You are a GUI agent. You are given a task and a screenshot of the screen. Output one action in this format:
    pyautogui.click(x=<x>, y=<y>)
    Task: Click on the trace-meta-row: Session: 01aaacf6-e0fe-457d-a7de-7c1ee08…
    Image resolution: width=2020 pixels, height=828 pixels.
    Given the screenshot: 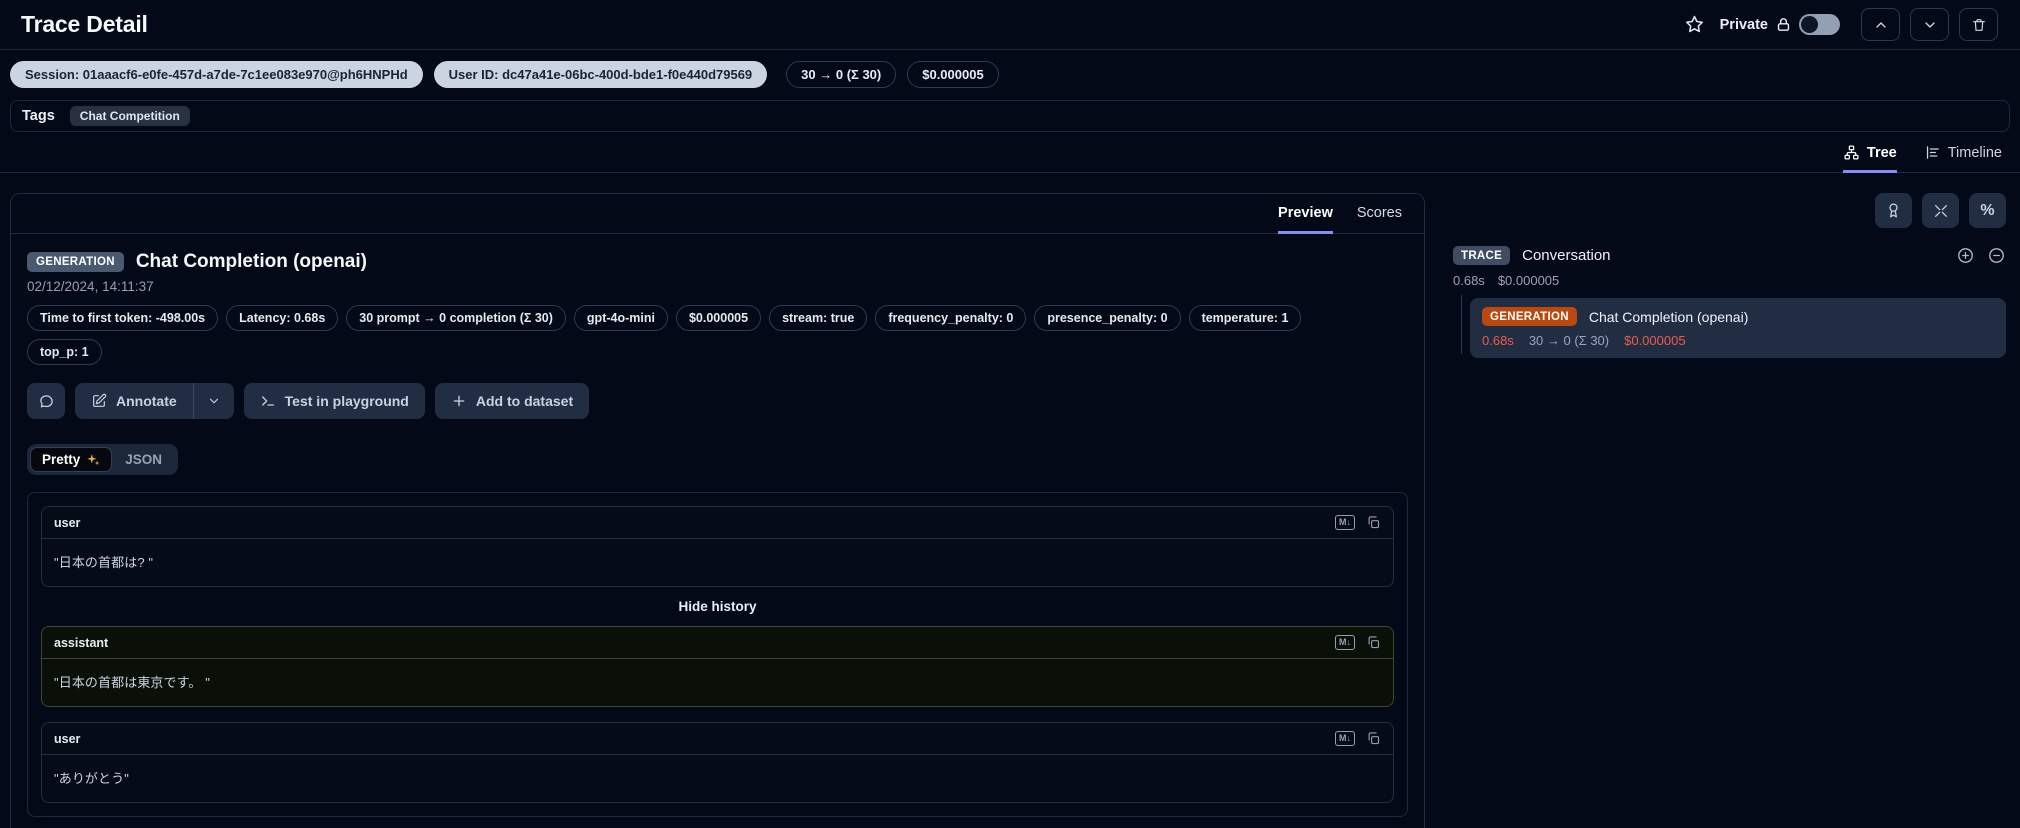 What is the action you would take?
    pyautogui.click(x=1010, y=74)
    